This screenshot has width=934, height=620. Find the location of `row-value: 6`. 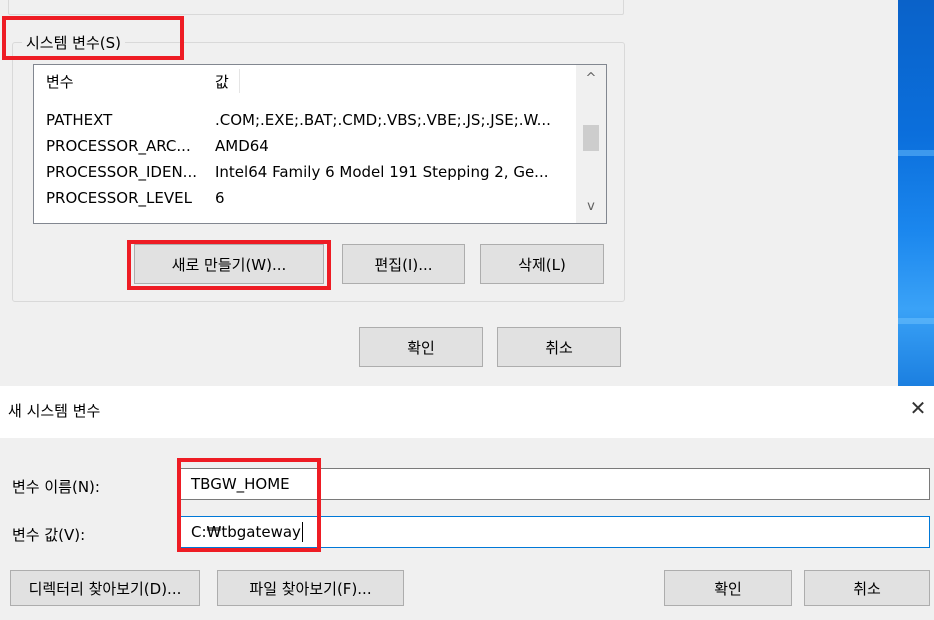

row-value: 6 is located at coordinates (220, 198).